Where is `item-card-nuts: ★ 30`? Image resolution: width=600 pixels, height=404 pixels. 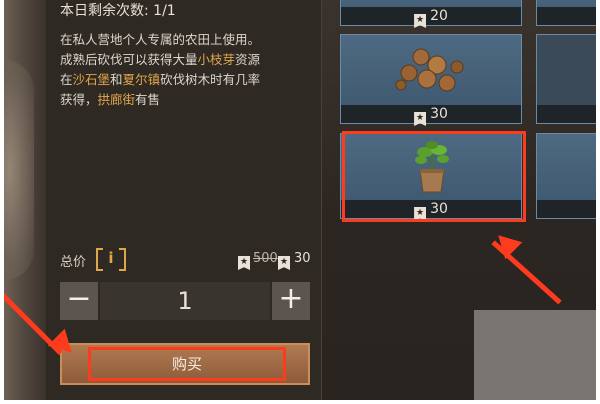 item-card-nuts: ★ 30 is located at coordinates (431, 80).